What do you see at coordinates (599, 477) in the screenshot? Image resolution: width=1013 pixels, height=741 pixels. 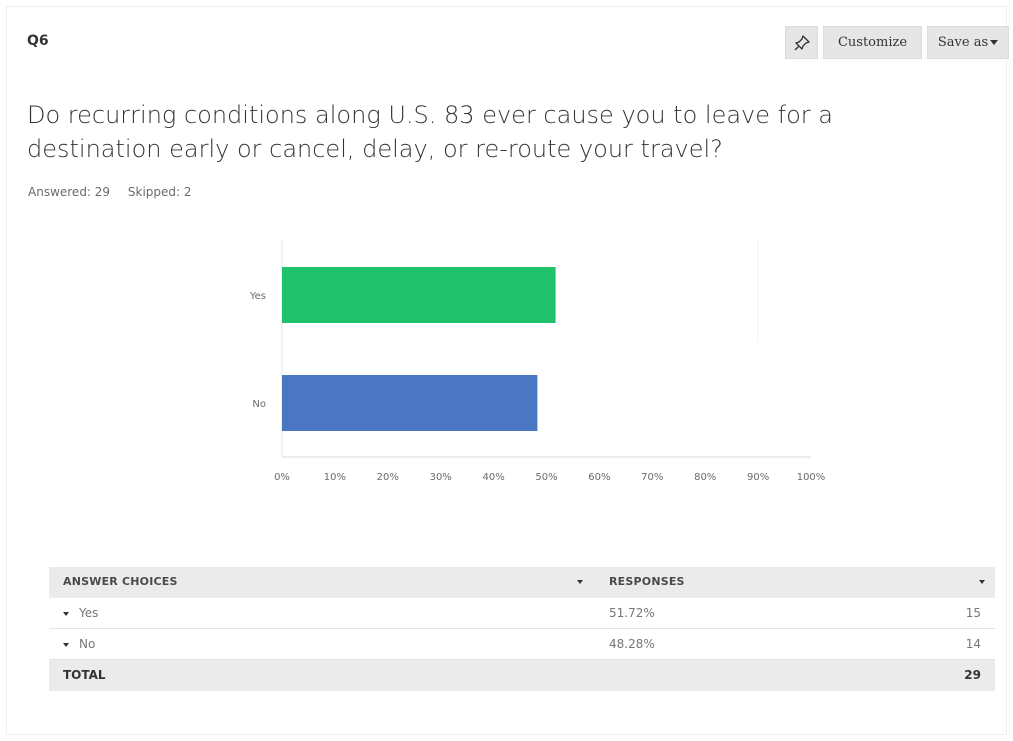 I see `x-tick-label: 60%` at bounding box center [599, 477].